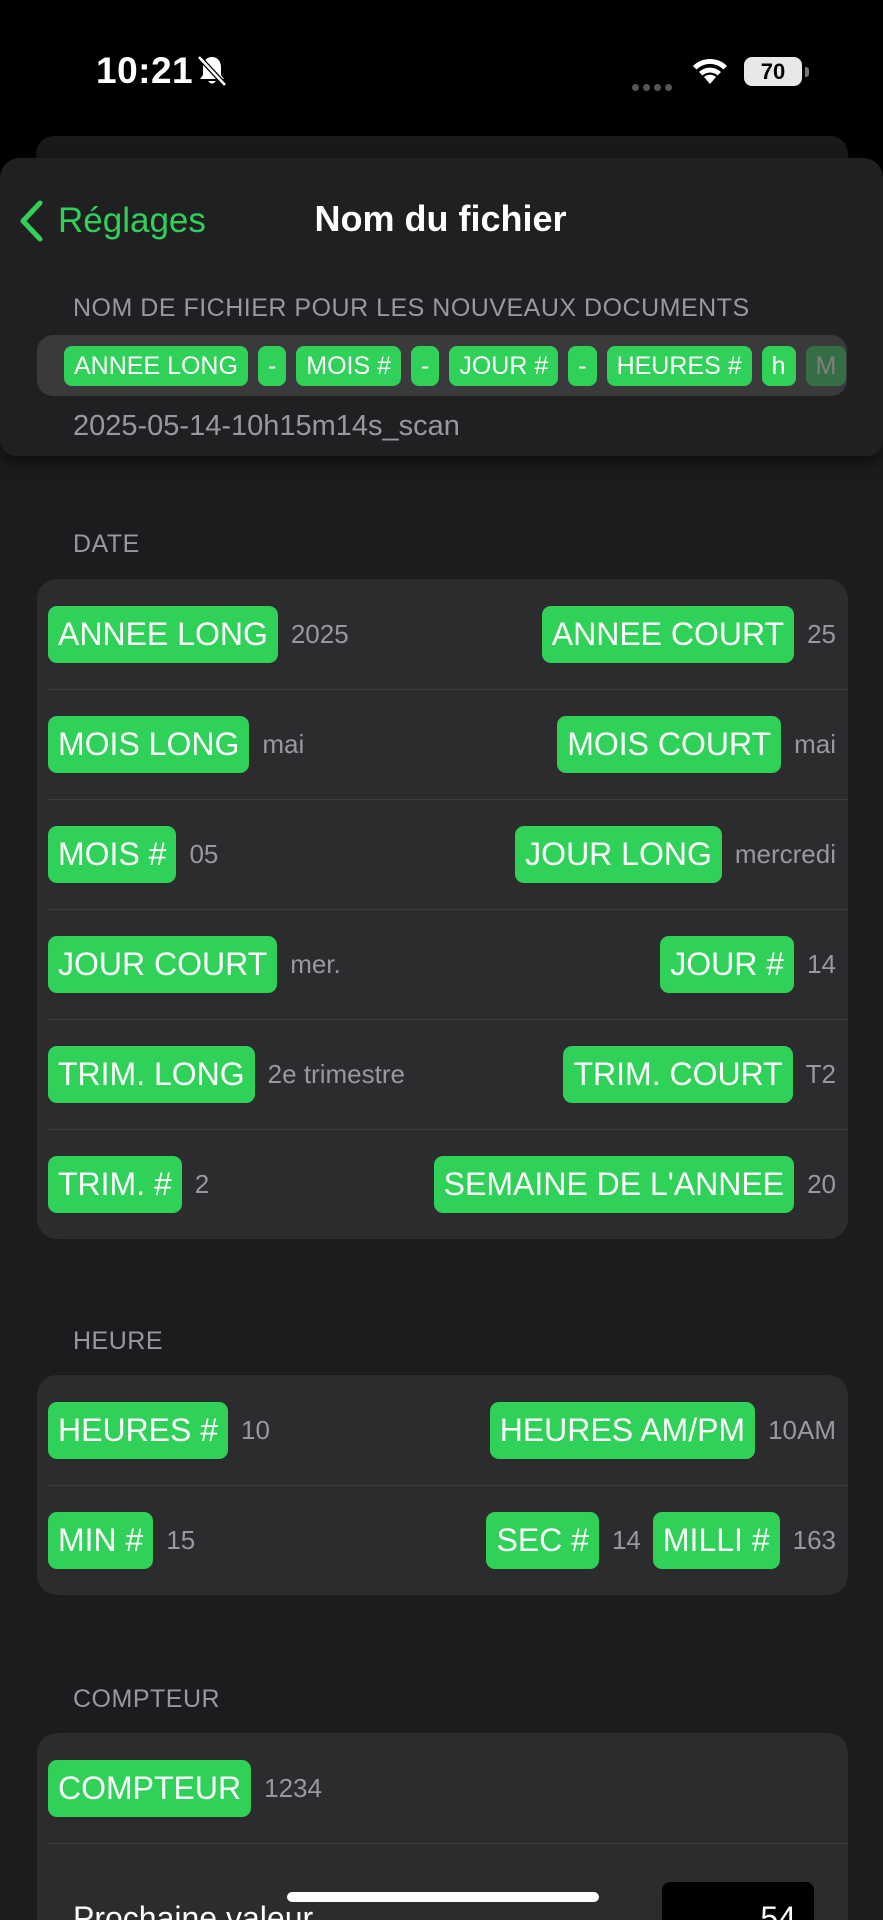 Image resolution: width=883 pixels, height=1920 pixels. What do you see at coordinates (349, 365) in the screenshot?
I see `token-mois-num: MOIS #` at bounding box center [349, 365].